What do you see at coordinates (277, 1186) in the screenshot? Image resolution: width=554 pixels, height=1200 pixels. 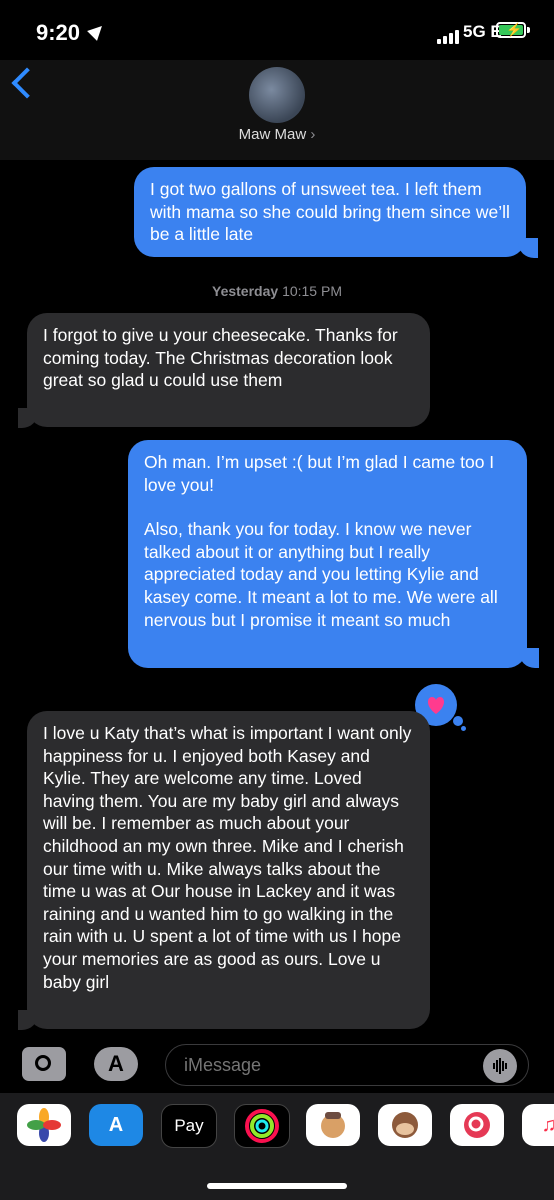 I see `home-indicator` at bounding box center [277, 1186].